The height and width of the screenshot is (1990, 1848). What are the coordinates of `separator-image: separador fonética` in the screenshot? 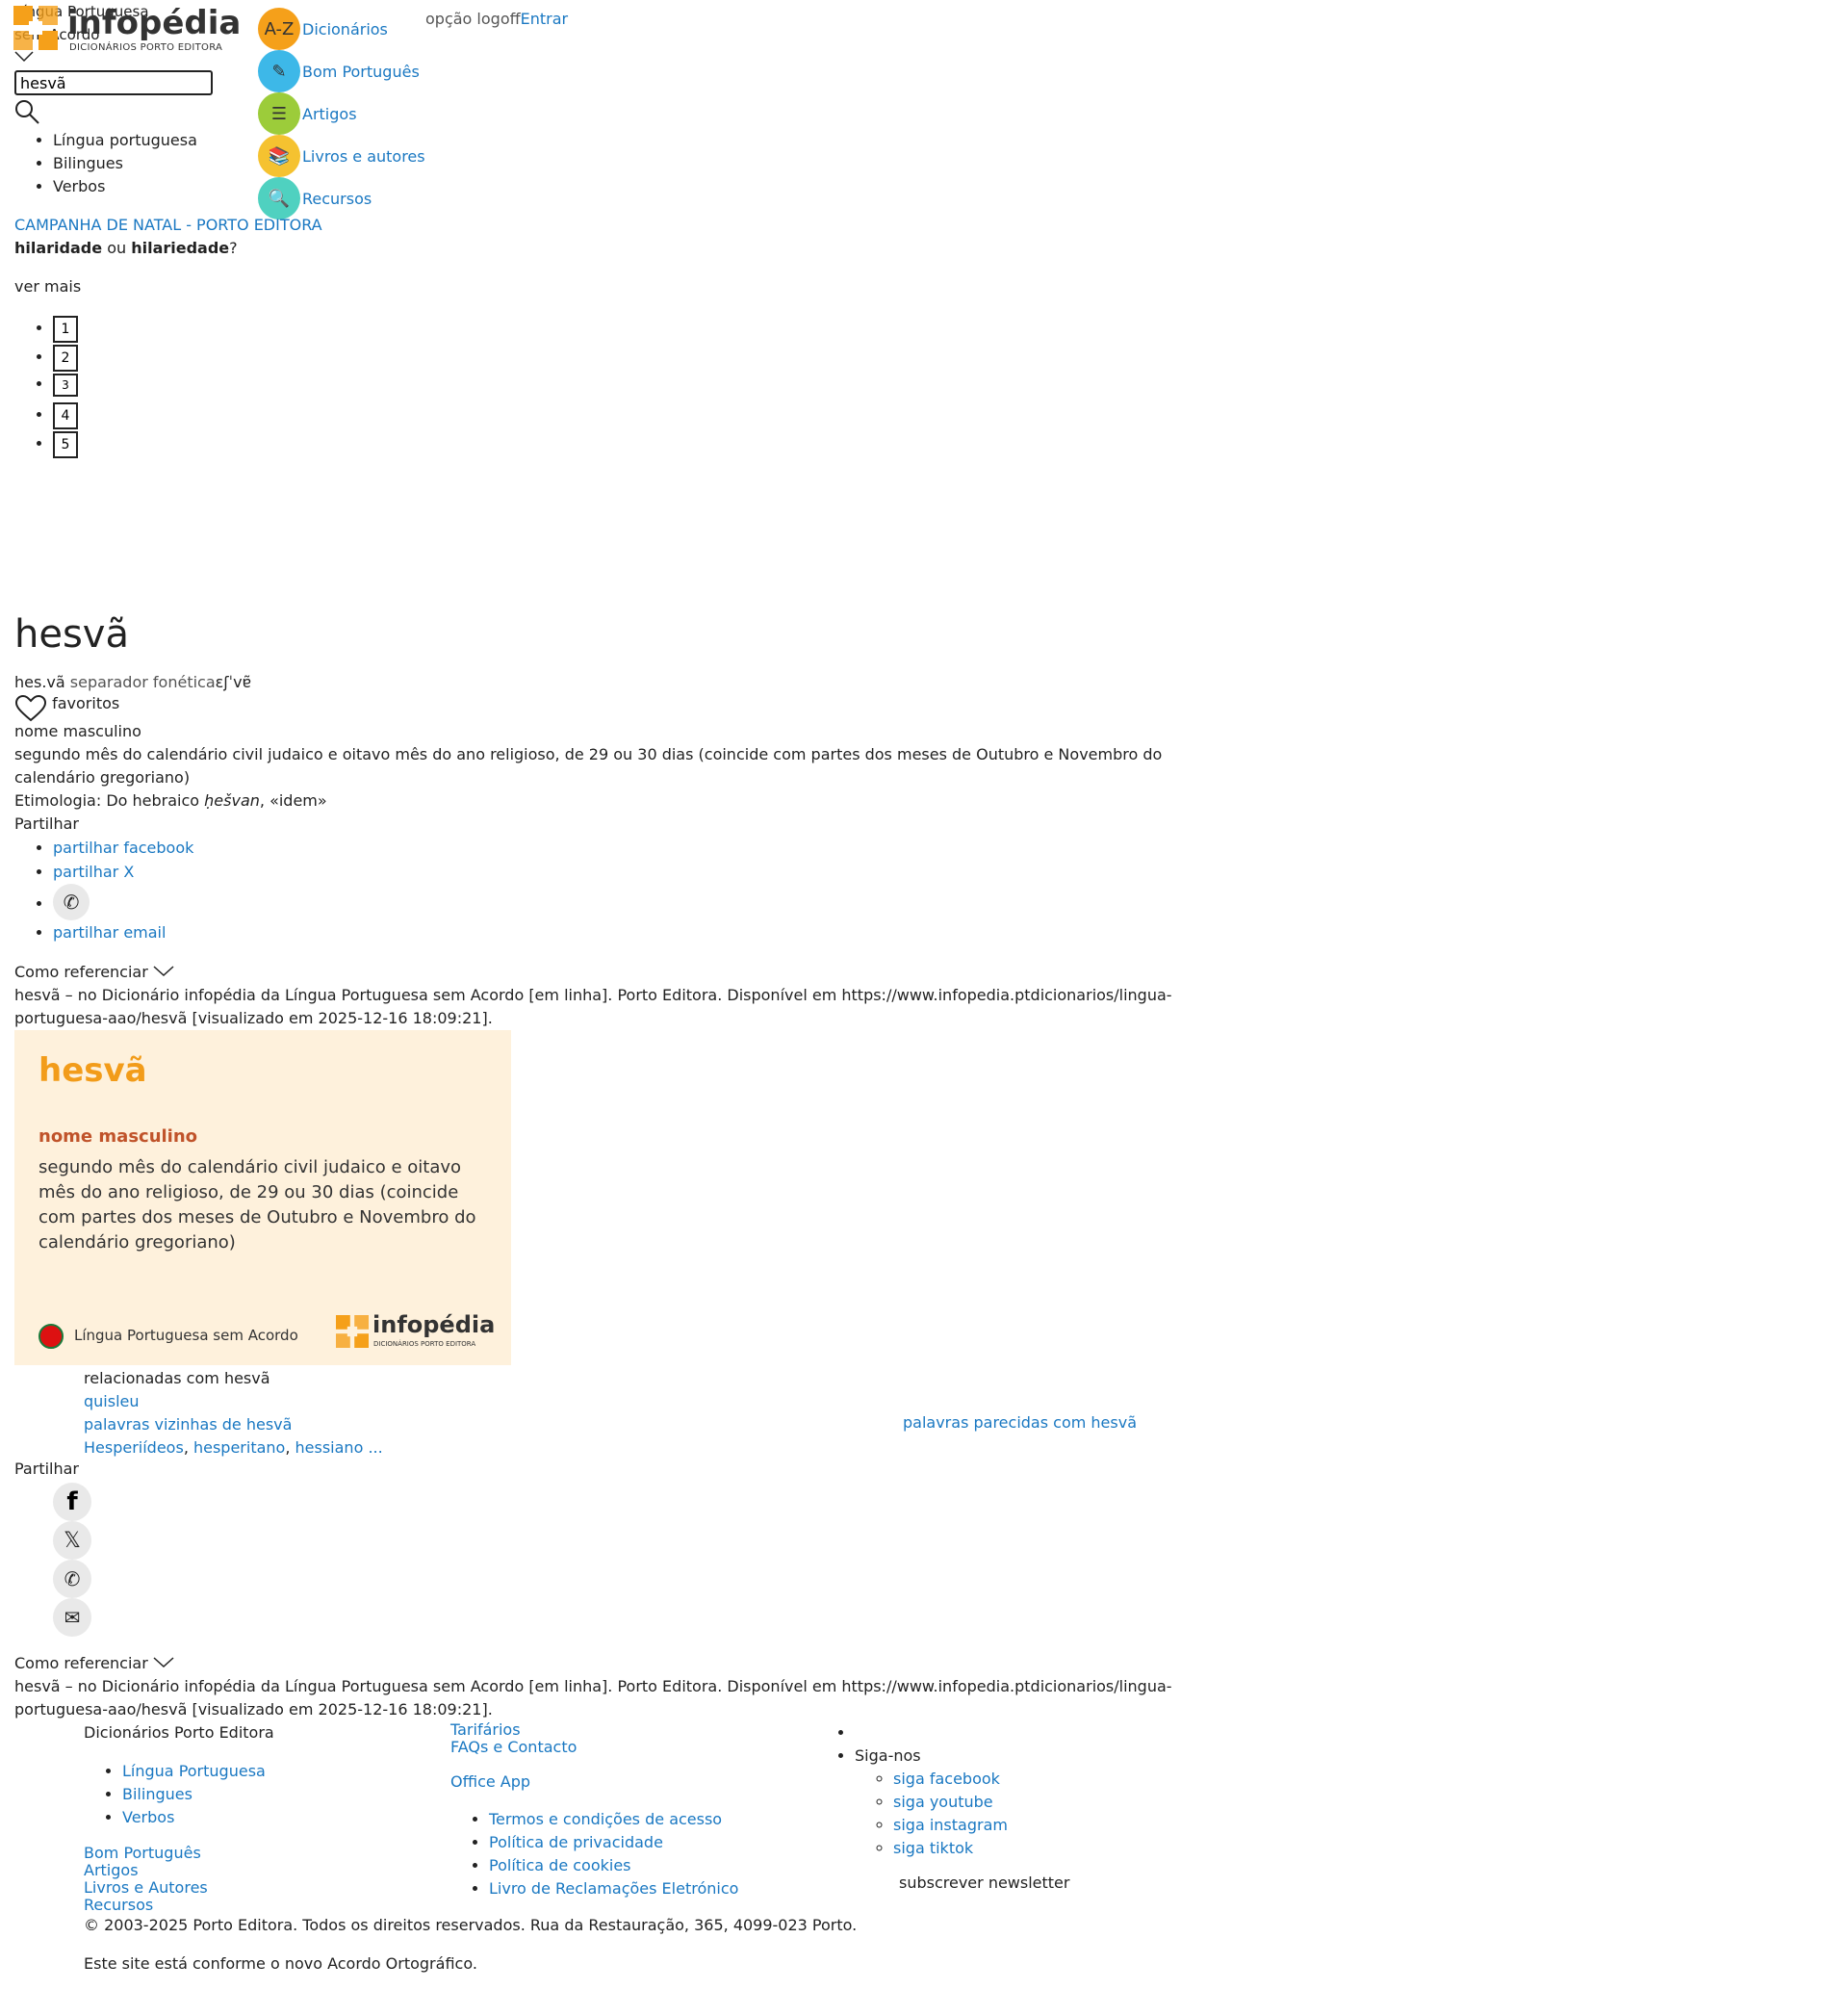 It's located at (142, 682).